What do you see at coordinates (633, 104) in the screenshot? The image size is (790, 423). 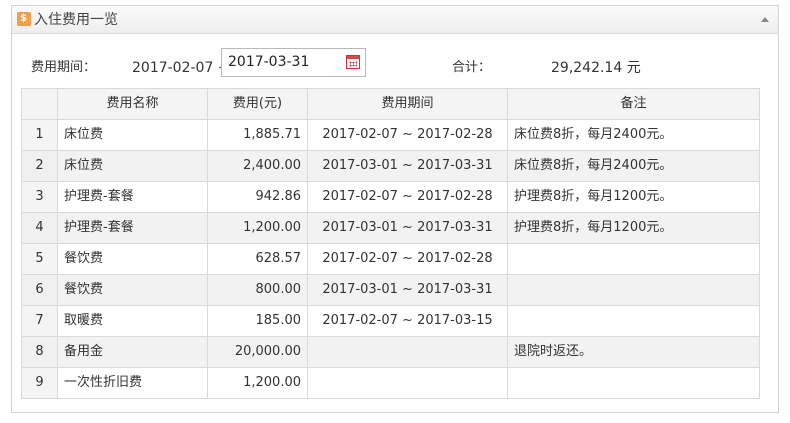 I see `col-header-note: 备注` at bounding box center [633, 104].